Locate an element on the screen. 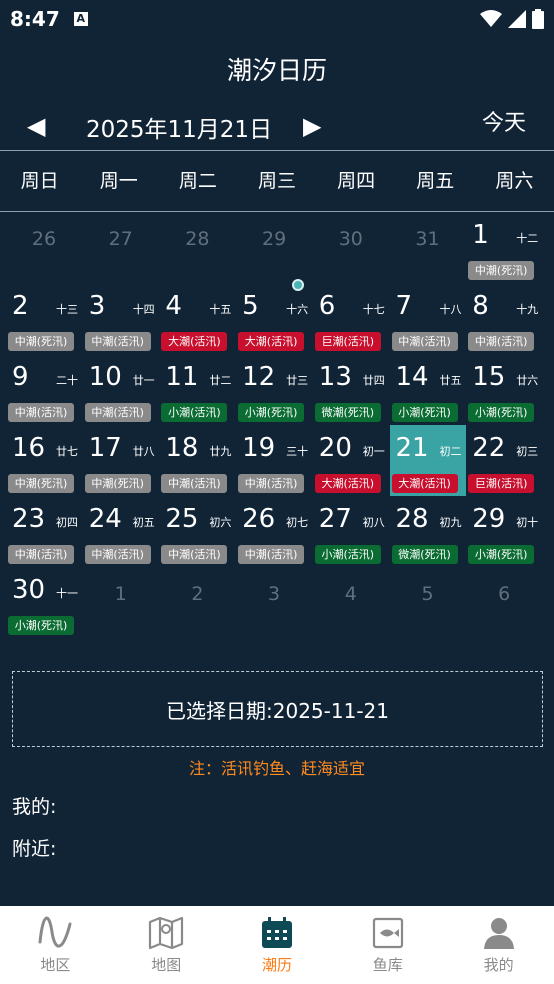  calendar-day: 13 廿四 微潮(死汛) is located at coordinates (351, 389).